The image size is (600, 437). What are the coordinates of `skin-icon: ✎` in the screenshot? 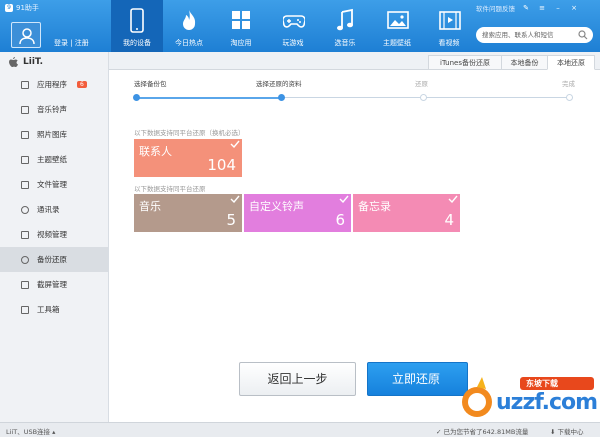 It's located at (526, 8).